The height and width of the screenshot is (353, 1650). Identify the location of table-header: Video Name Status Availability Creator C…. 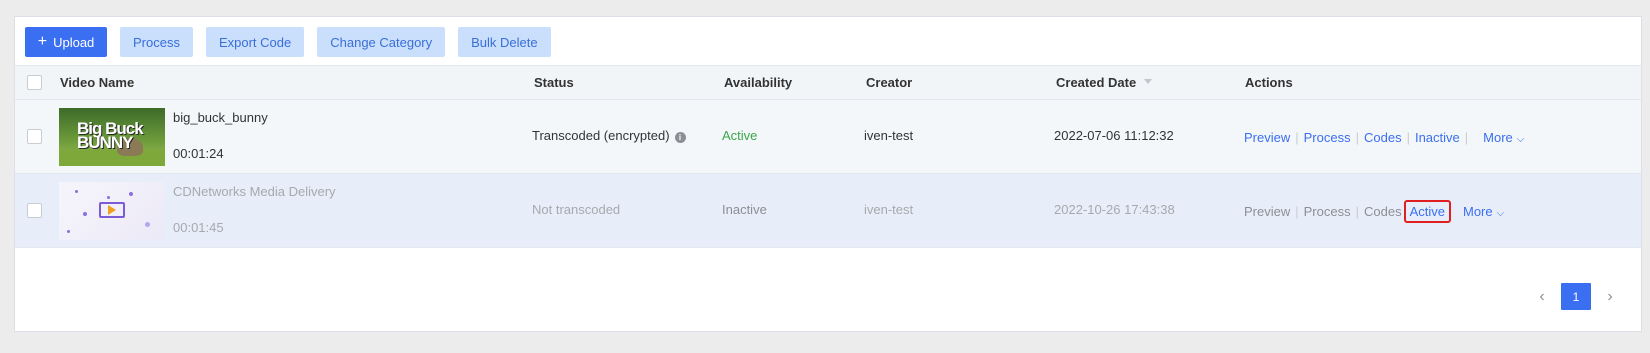
(828, 82).